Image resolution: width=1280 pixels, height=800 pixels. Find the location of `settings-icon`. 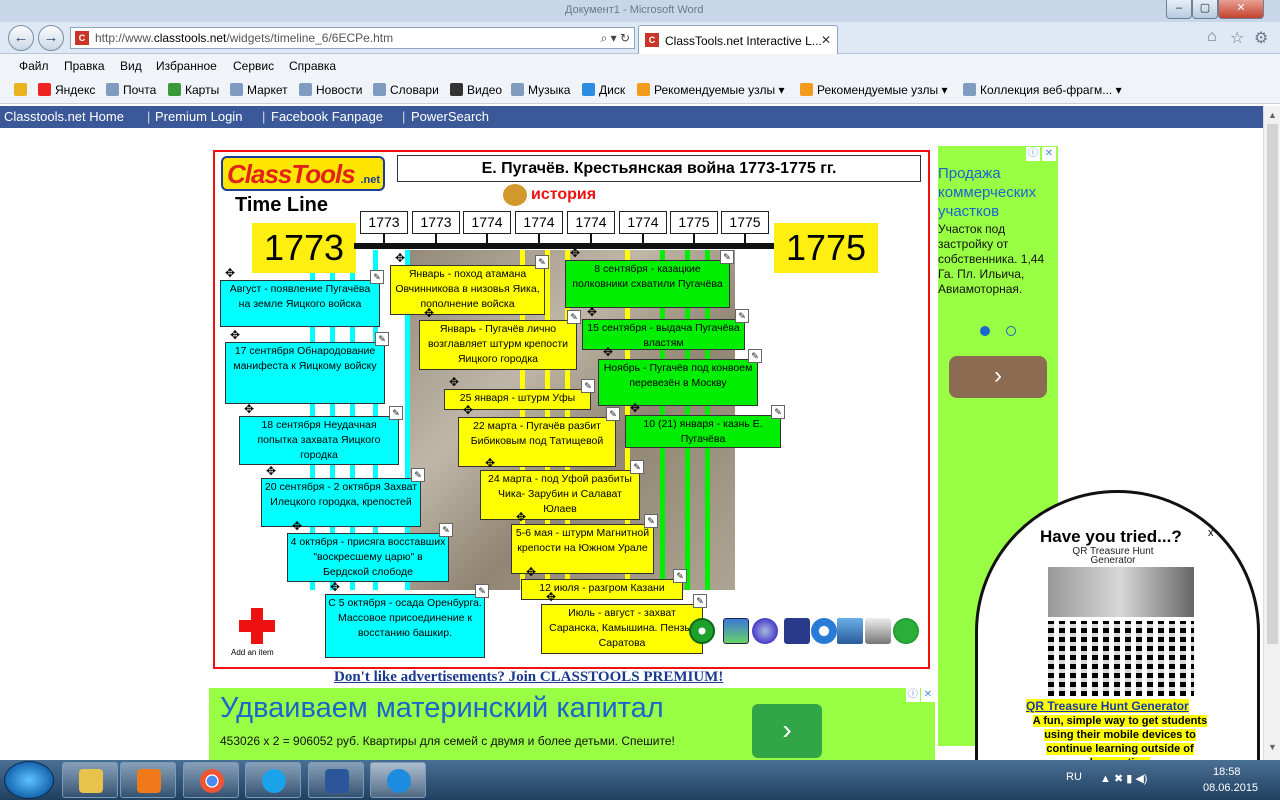

settings-icon is located at coordinates (824, 631).